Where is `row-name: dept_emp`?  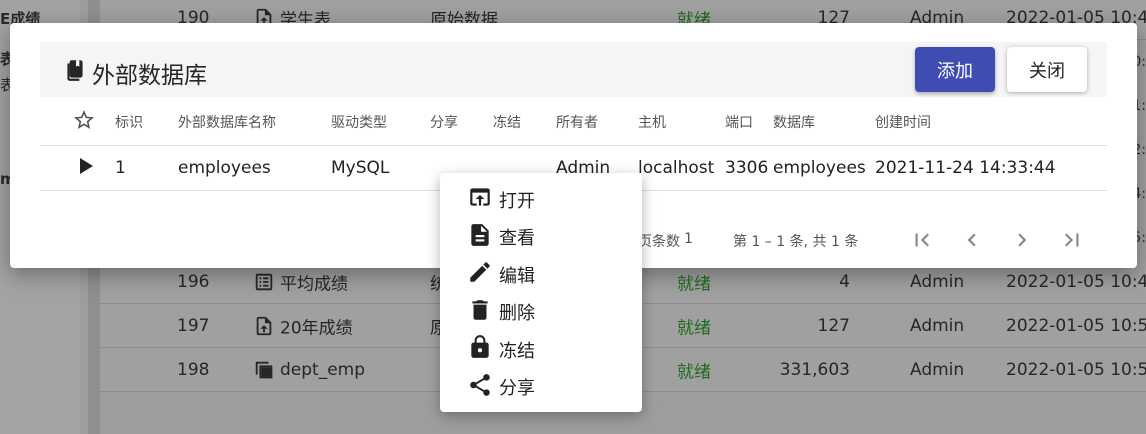
row-name: dept_emp is located at coordinates (323, 369).